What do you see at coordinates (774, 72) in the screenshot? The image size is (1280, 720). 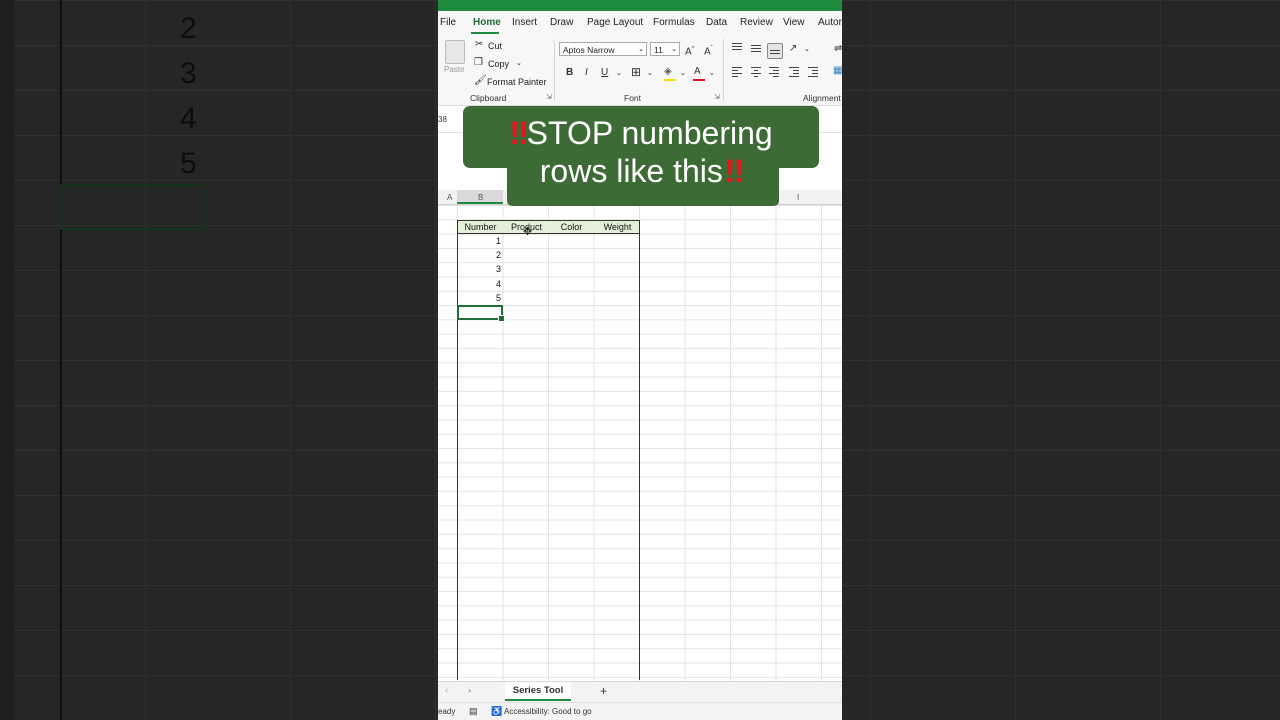 I see `align-right-icon` at bounding box center [774, 72].